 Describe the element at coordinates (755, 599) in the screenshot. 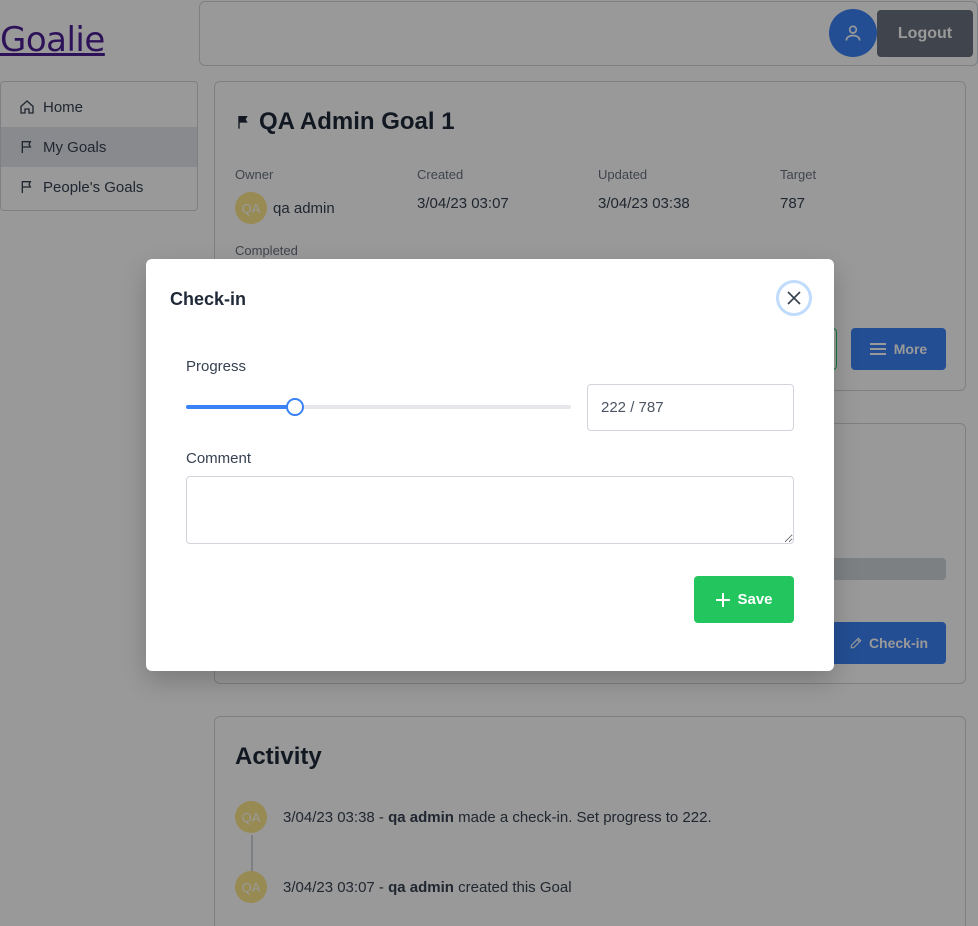

I see `save-label: Save` at that location.